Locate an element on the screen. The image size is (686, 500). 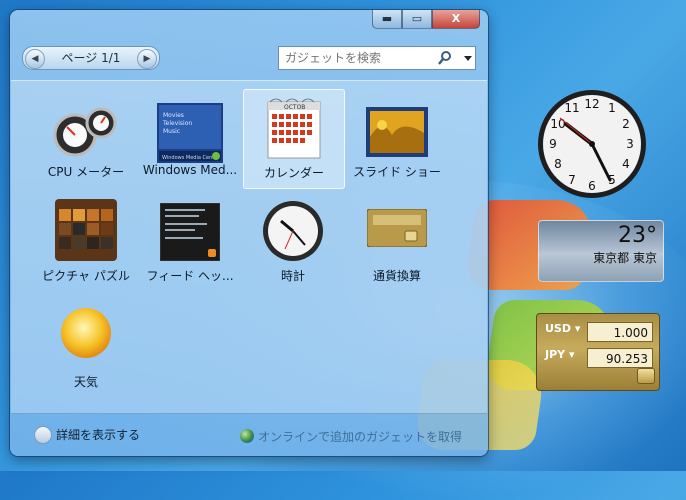
gadget-tile-weather: 天気 is located at coordinates (86, 348).